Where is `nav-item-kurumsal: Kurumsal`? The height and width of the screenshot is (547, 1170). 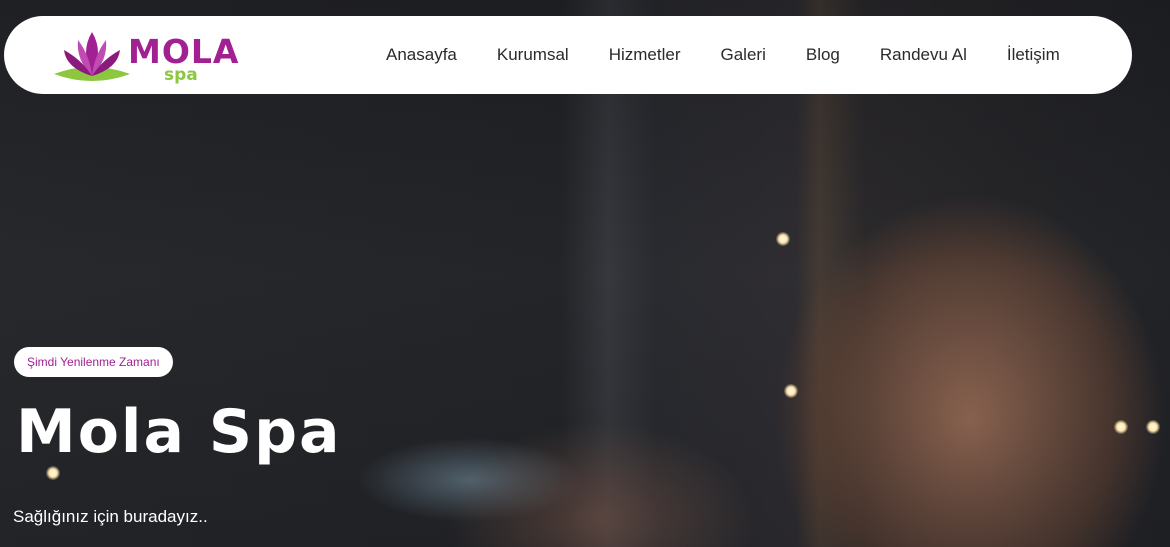 nav-item-kurumsal: Kurumsal is located at coordinates (533, 55).